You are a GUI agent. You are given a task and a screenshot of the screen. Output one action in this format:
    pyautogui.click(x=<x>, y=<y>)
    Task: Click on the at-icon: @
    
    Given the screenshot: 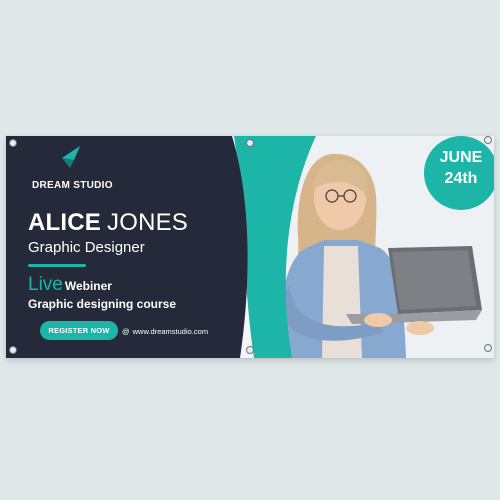 What is the action you would take?
    pyautogui.click(x=126, y=331)
    